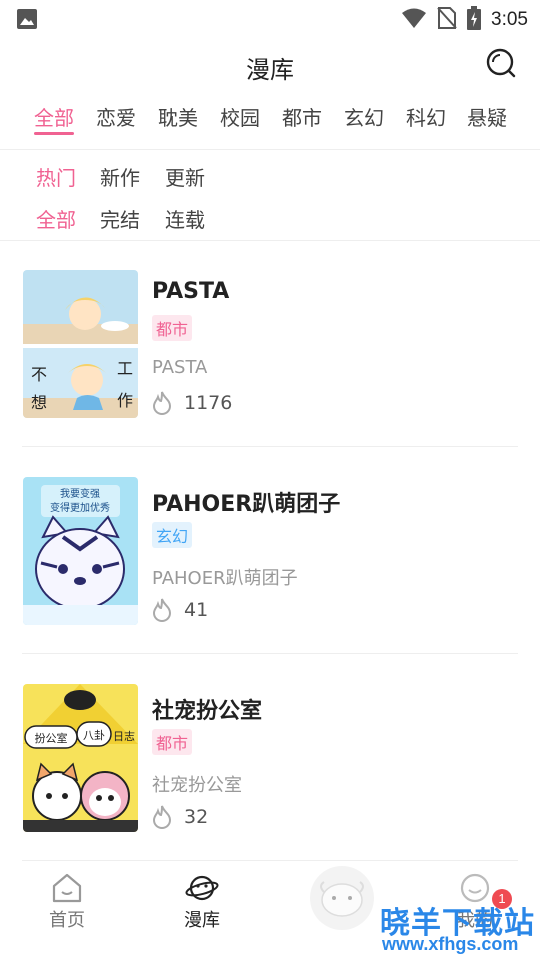 The image size is (540, 960). I want to click on tab-campus: 校园, so click(240, 116).